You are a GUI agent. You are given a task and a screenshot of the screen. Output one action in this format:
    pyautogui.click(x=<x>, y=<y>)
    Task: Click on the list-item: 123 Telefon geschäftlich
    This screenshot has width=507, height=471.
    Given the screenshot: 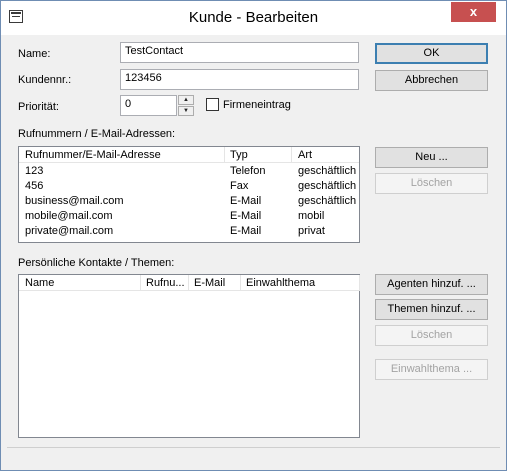 What is the action you would take?
    pyautogui.click(x=189, y=171)
    